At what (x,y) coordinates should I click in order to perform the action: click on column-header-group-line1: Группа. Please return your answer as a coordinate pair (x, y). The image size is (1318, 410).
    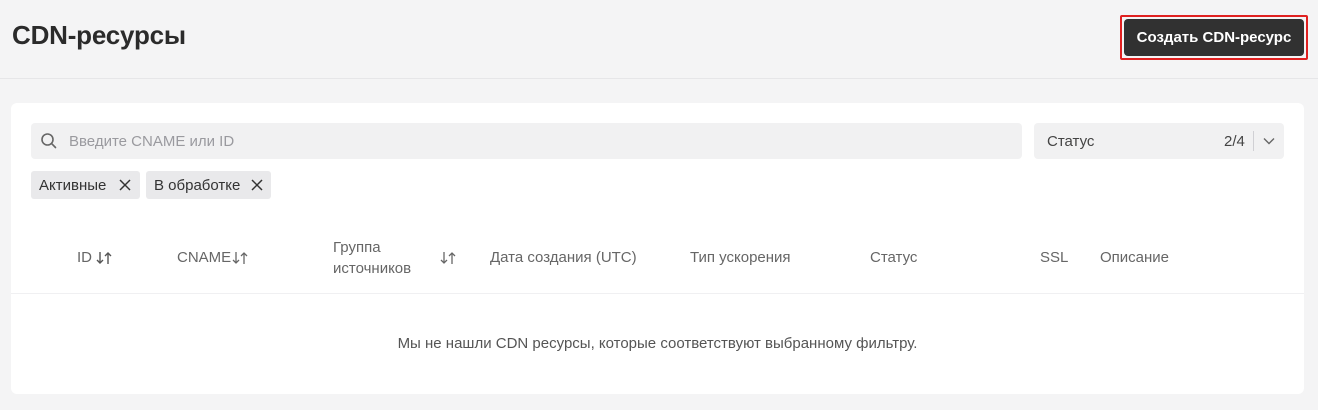
    Looking at the image, I should click on (357, 247).